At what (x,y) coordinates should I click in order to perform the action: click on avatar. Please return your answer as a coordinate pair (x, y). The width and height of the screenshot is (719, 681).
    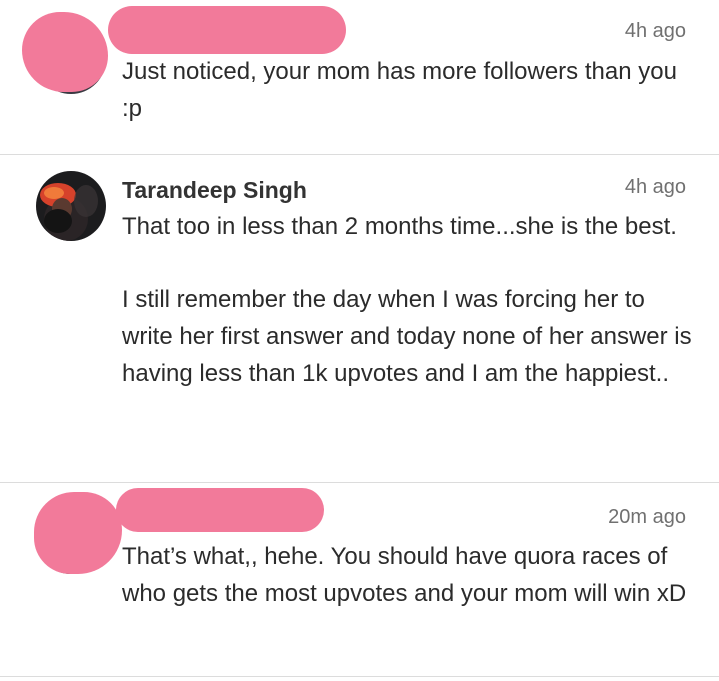
    Looking at the image, I should click on (71, 206).